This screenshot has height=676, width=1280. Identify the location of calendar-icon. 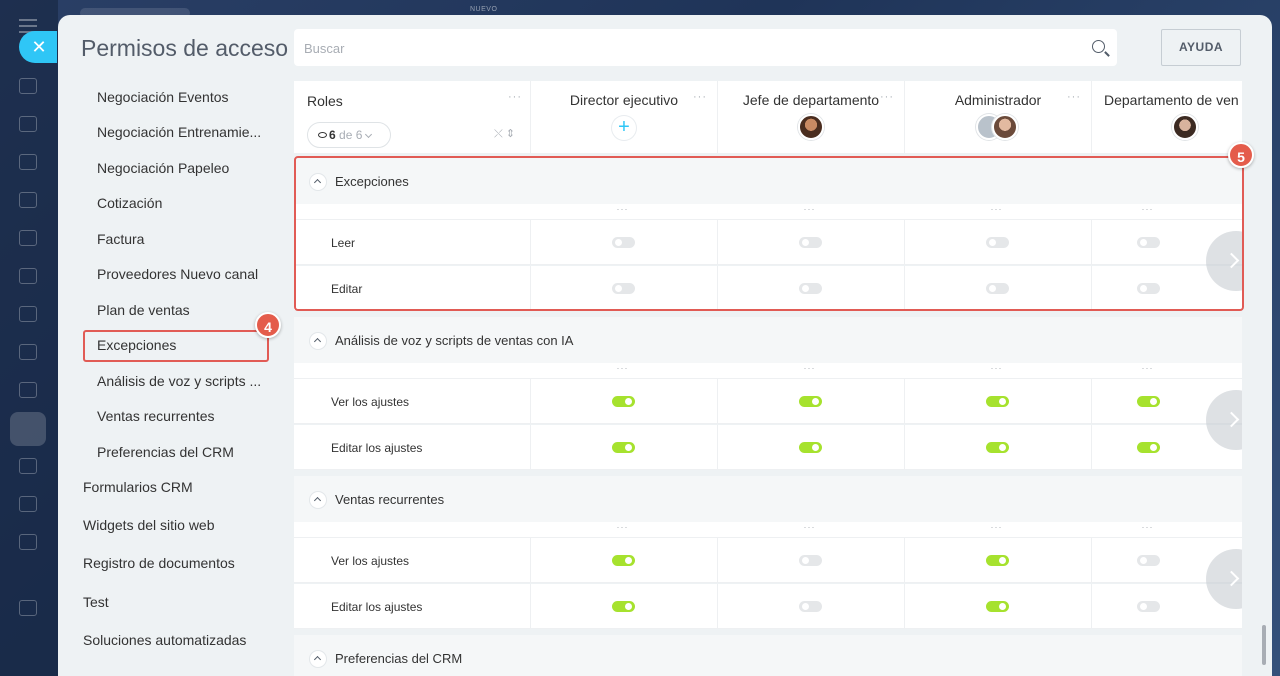
(28, 200).